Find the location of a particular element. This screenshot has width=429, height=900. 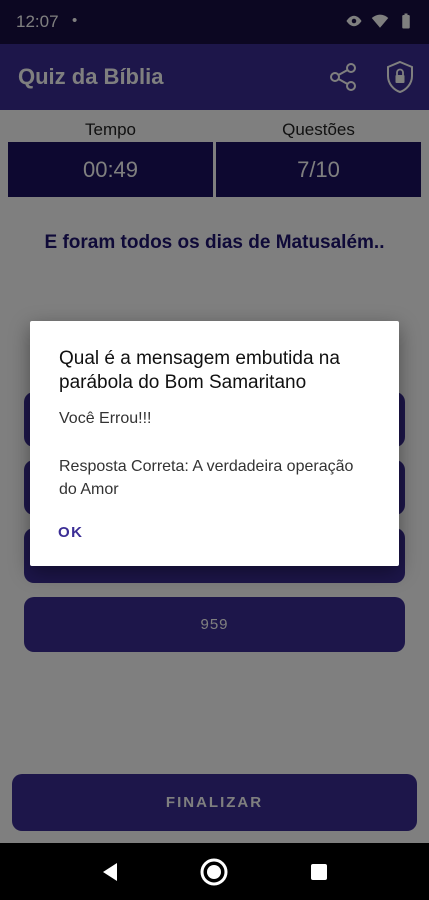

dialog-ok-button: OK is located at coordinates (83, 533).